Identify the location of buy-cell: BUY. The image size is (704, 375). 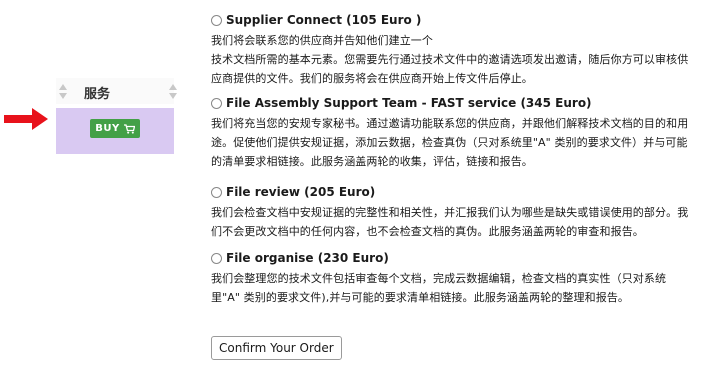
(115, 131).